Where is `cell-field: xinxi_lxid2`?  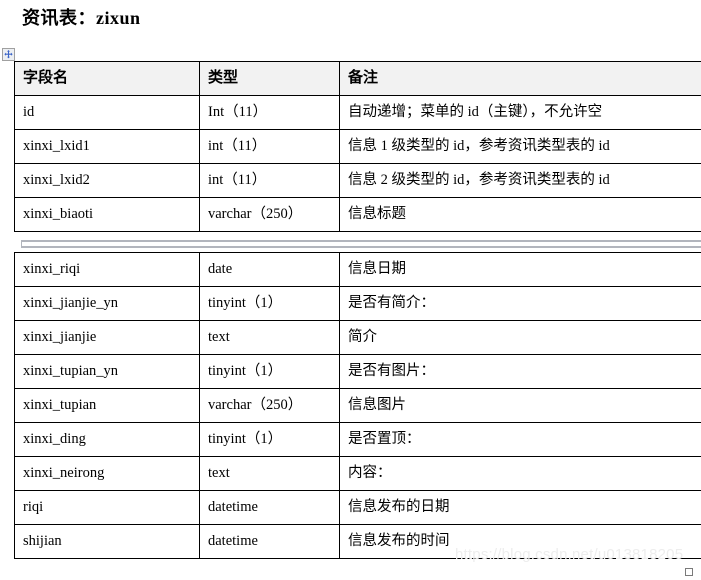 cell-field: xinxi_lxid2 is located at coordinates (107, 180).